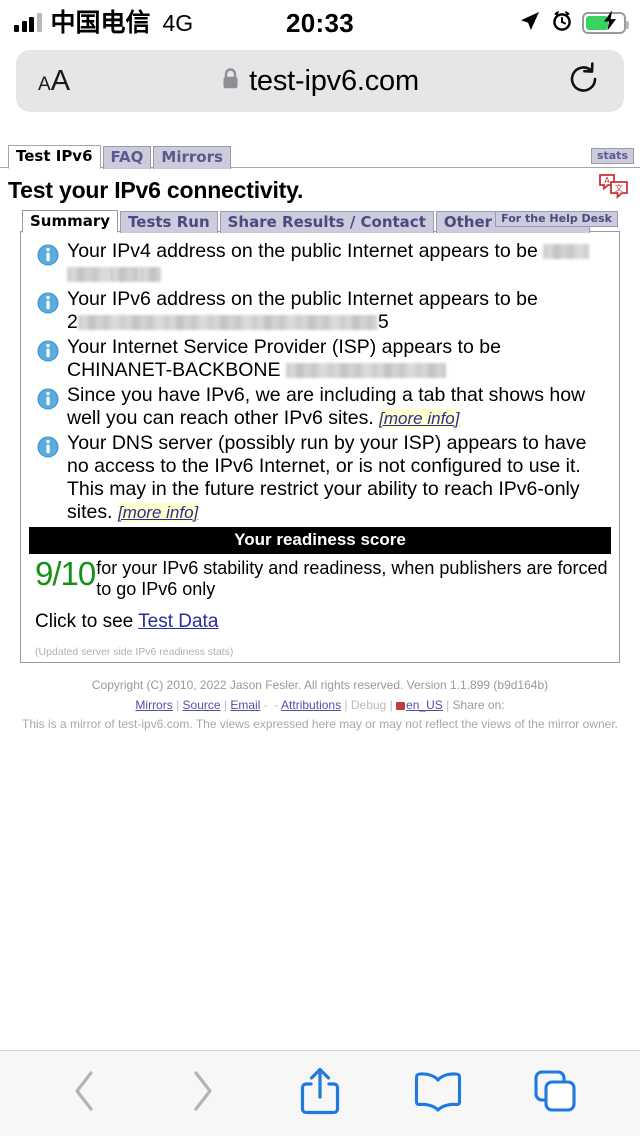 The height and width of the screenshot is (1136, 640). Describe the element at coordinates (70, 221) in the screenshot. I see `tab-summary: Summary` at that location.